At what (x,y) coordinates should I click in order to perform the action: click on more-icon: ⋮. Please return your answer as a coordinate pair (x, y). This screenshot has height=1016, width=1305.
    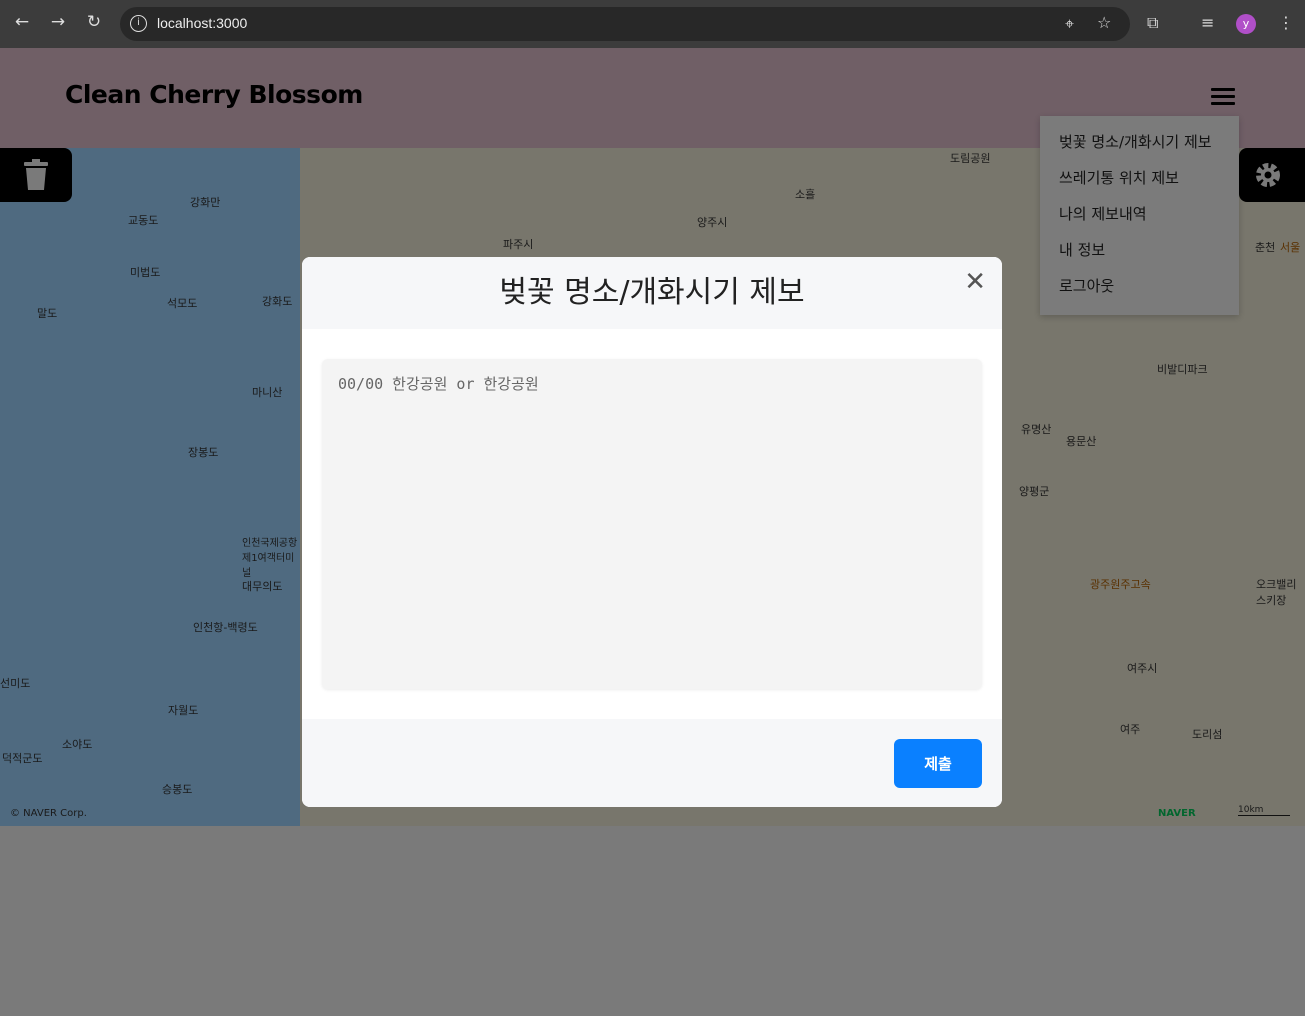
    Looking at the image, I should click on (1286, 22).